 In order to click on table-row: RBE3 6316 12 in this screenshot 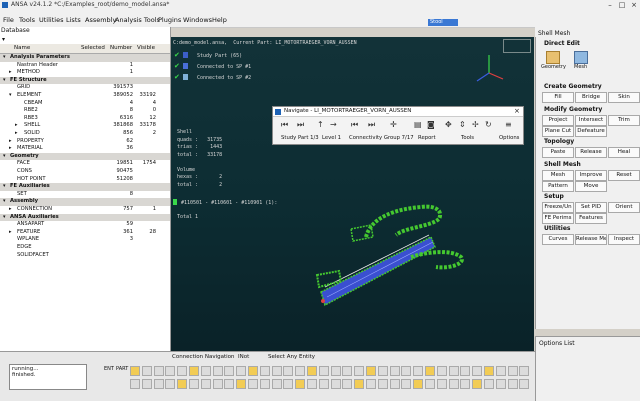, I will do `click(85, 119)`.